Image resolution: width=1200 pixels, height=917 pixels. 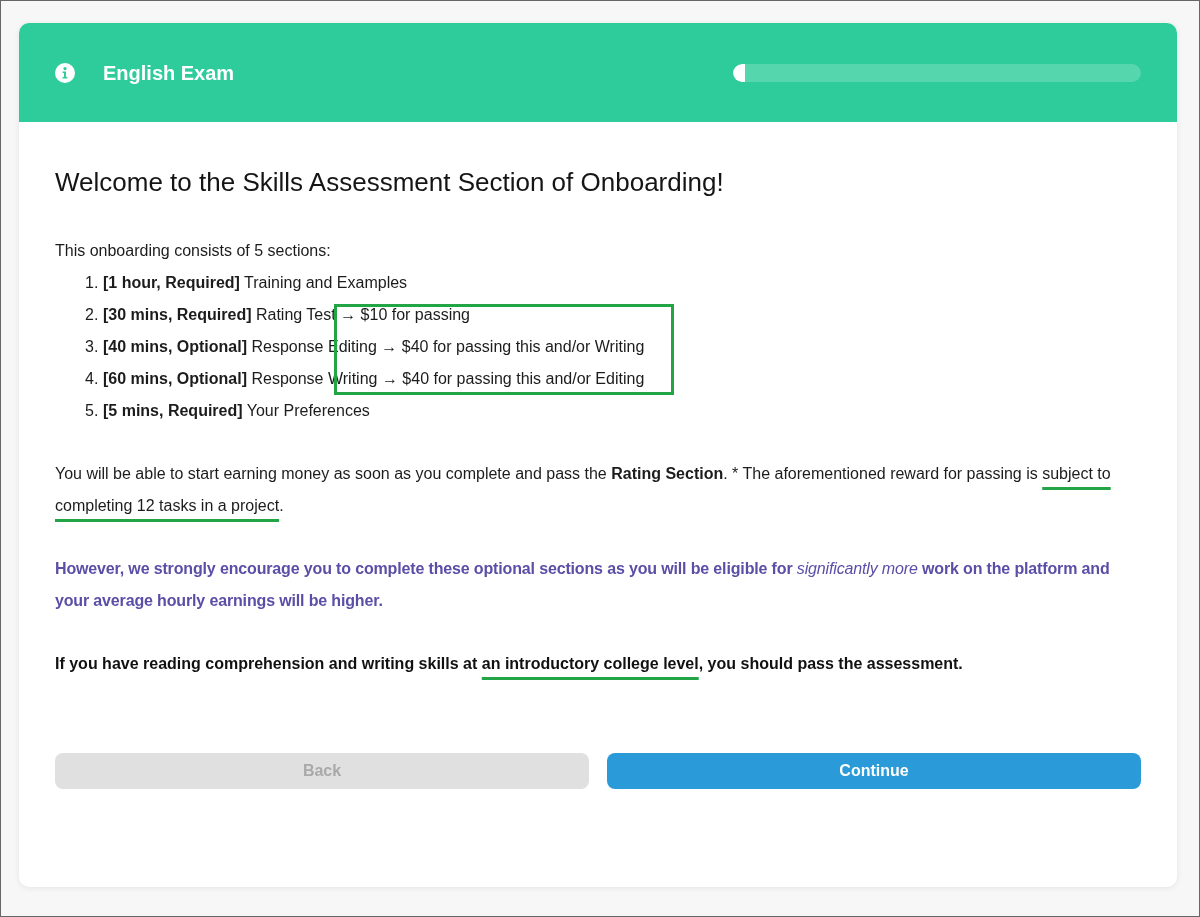 What do you see at coordinates (193, 251) in the screenshot?
I see `intro-text: This onboarding consists of 5 sections:` at bounding box center [193, 251].